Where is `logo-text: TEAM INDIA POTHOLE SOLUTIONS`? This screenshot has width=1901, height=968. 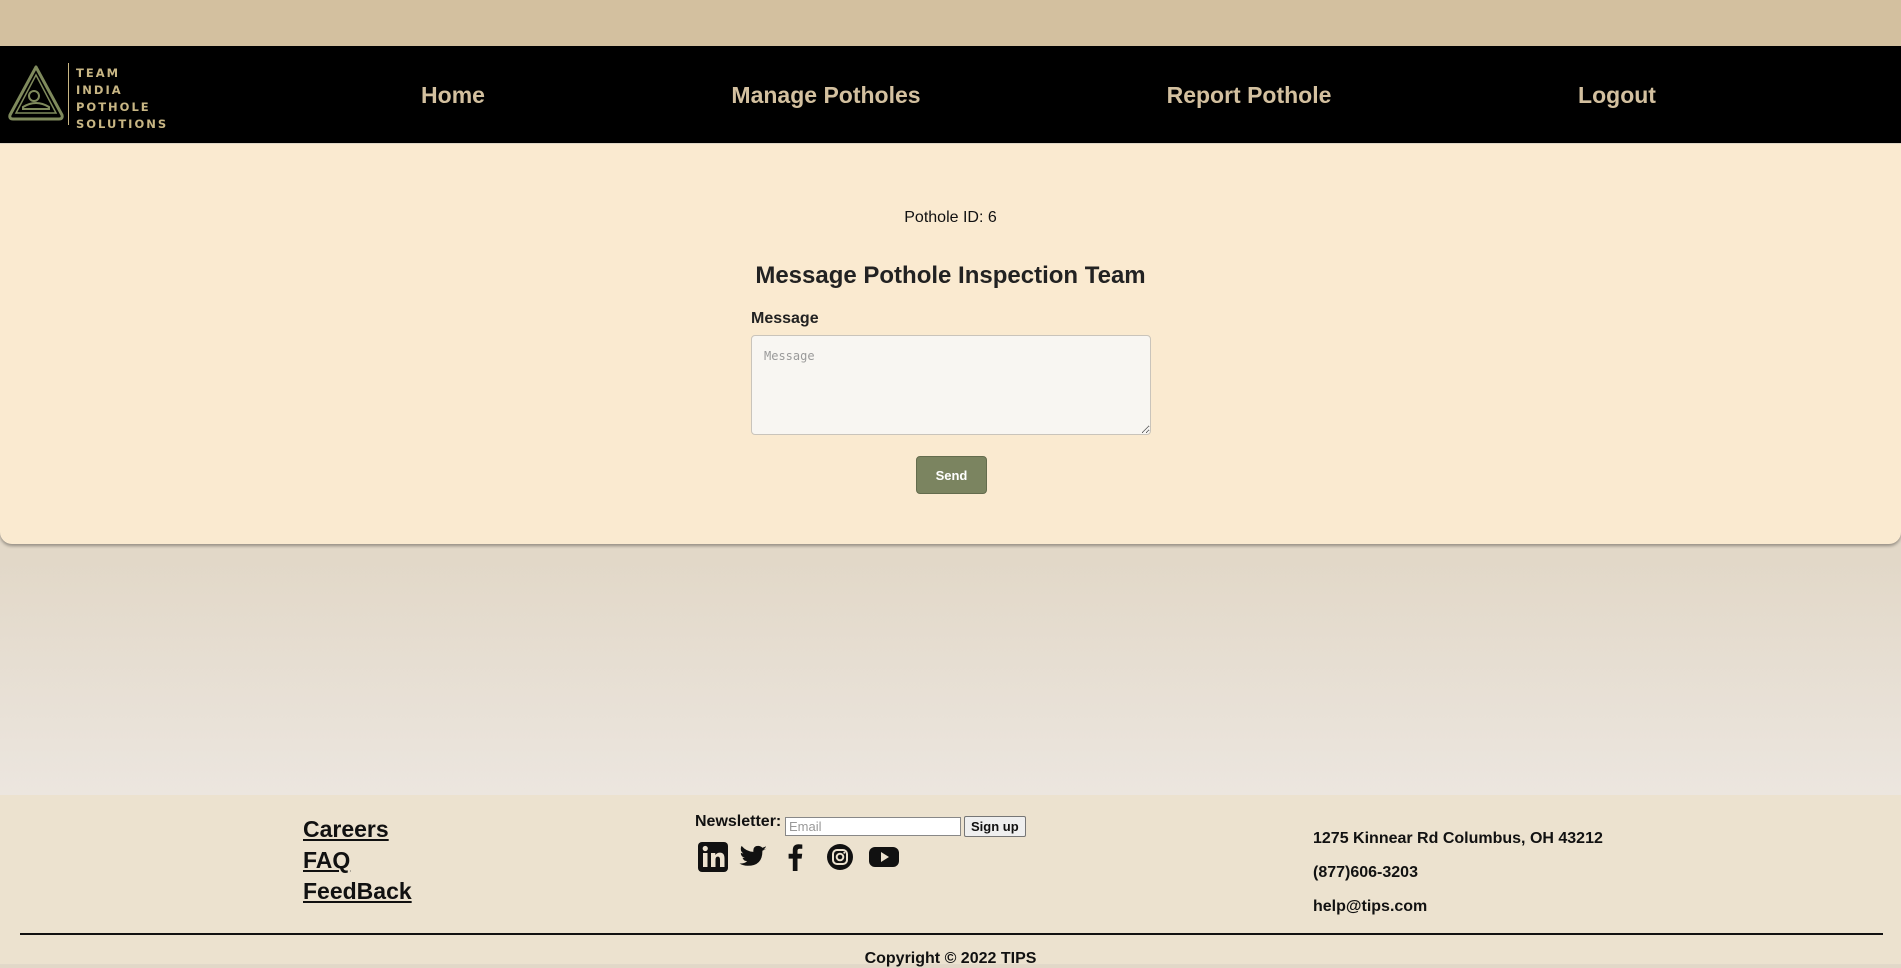 logo-text: TEAM INDIA POTHOLE SOLUTIONS is located at coordinates (122, 99).